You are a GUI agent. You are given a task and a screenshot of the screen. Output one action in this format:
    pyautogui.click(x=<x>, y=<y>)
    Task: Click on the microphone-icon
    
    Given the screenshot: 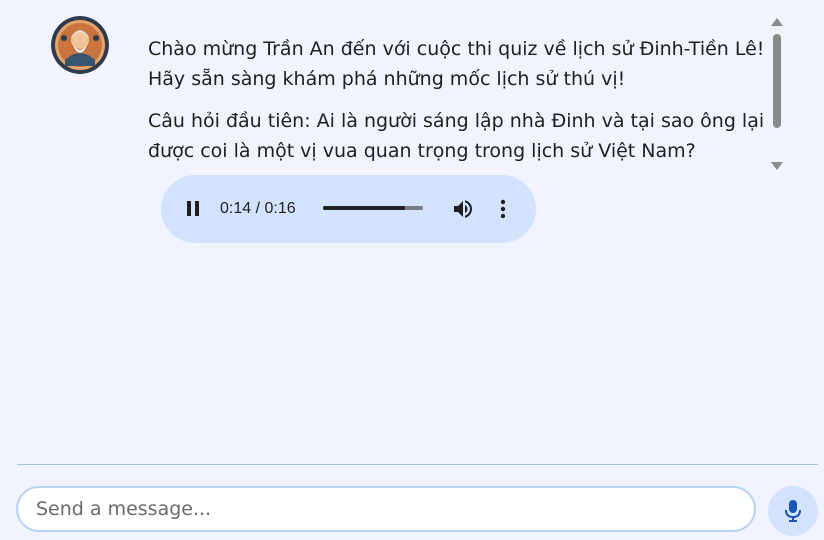 What is the action you would take?
    pyautogui.click(x=793, y=511)
    